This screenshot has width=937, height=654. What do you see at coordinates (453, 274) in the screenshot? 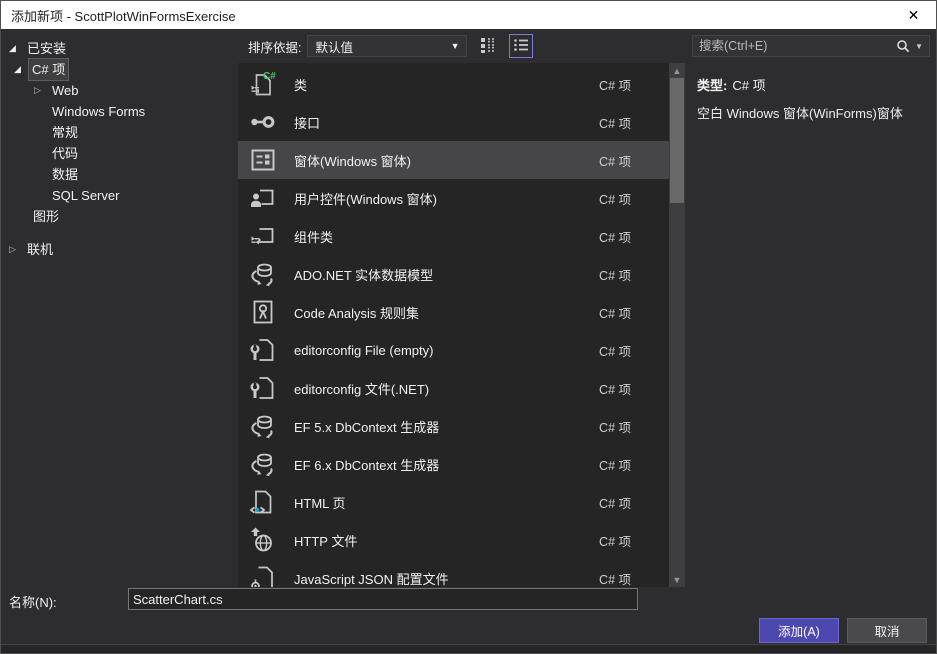
I see `template-list-item: ADO.NET 实体数据模型 C# 项` at bounding box center [453, 274].